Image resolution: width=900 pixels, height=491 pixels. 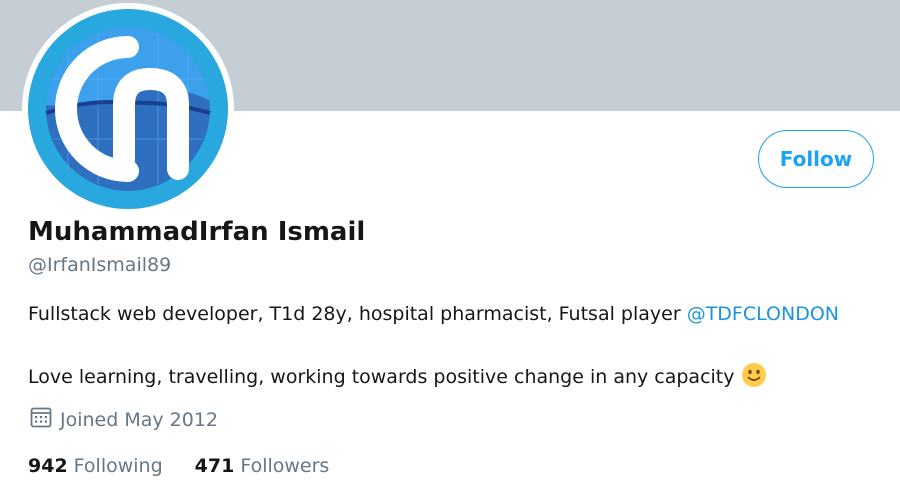 What do you see at coordinates (214, 466) in the screenshot?
I see `followers-count: 471` at bounding box center [214, 466].